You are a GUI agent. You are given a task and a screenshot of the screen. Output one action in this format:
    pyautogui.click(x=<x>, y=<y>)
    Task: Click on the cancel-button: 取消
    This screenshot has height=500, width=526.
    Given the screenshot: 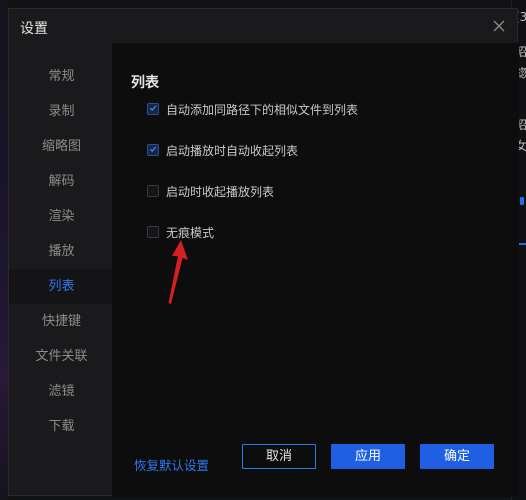 What is the action you would take?
    pyautogui.click(x=279, y=456)
    